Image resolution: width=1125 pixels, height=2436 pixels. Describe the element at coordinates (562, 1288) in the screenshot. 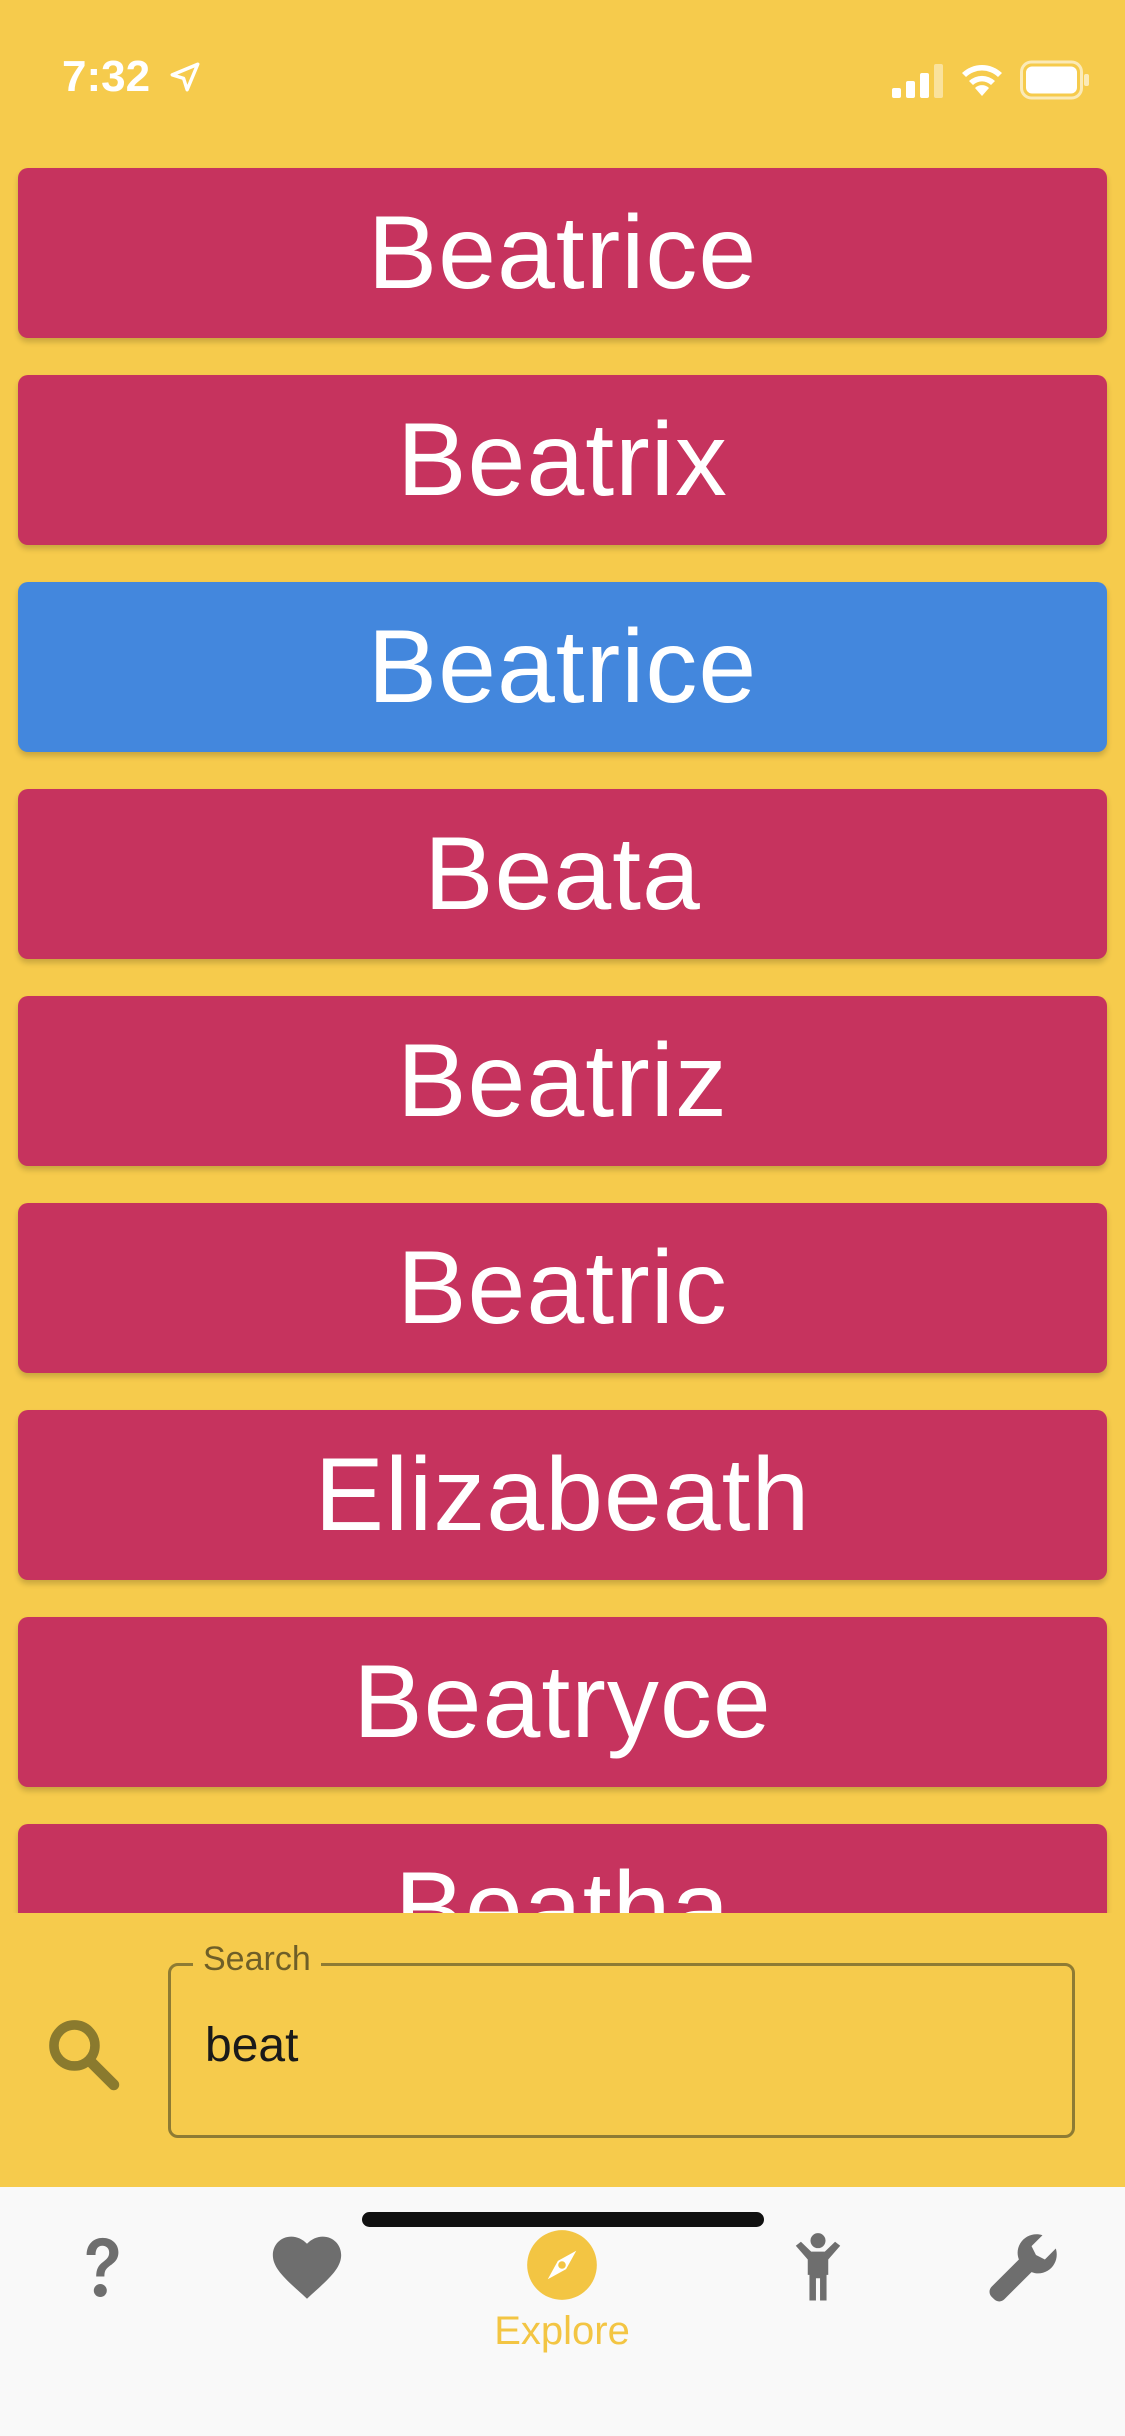

I see `name-card: Beatric` at that location.